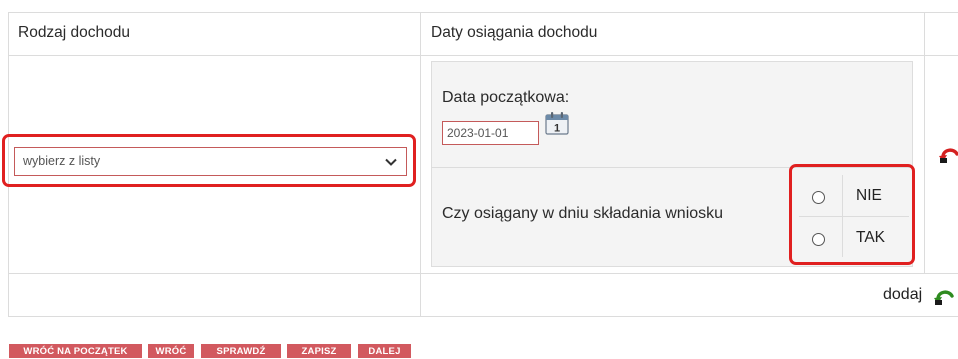 Image resolution: width=958 pixels, height=359 pixels. What do you see at coordinates (384, 351) in the screenshot?
I see `next-button: DALEJ` at bounding box center [384, 351].